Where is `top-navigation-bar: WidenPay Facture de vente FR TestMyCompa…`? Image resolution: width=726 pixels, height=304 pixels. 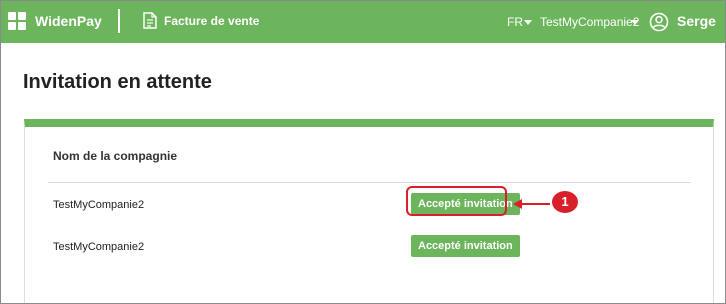
top-navigation-bar: WidenPay Facture de vente FR TestMyCompa… is located at coordinates (363, 22).